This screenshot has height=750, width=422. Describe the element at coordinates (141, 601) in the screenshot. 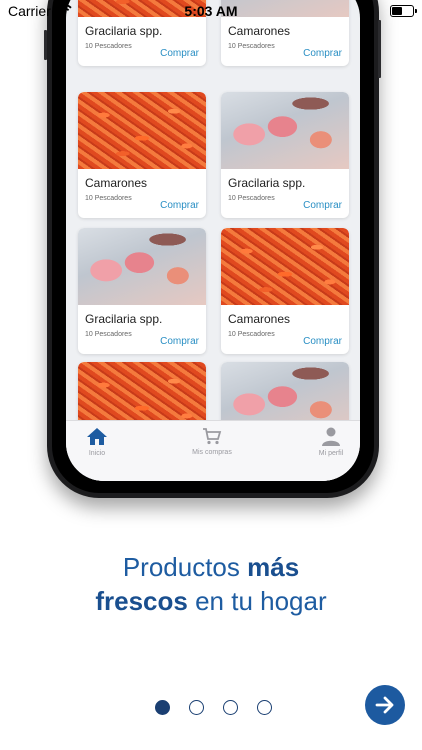

I see `headline-bold2: frescos` at that location.